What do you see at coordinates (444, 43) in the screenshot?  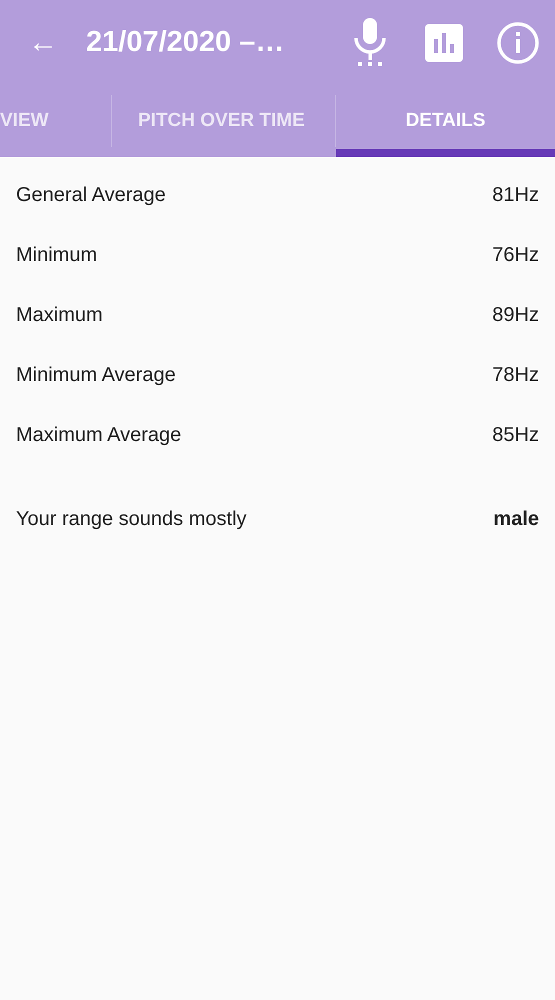 I see `bar-chart-icon` at bounding box center [444, 43].